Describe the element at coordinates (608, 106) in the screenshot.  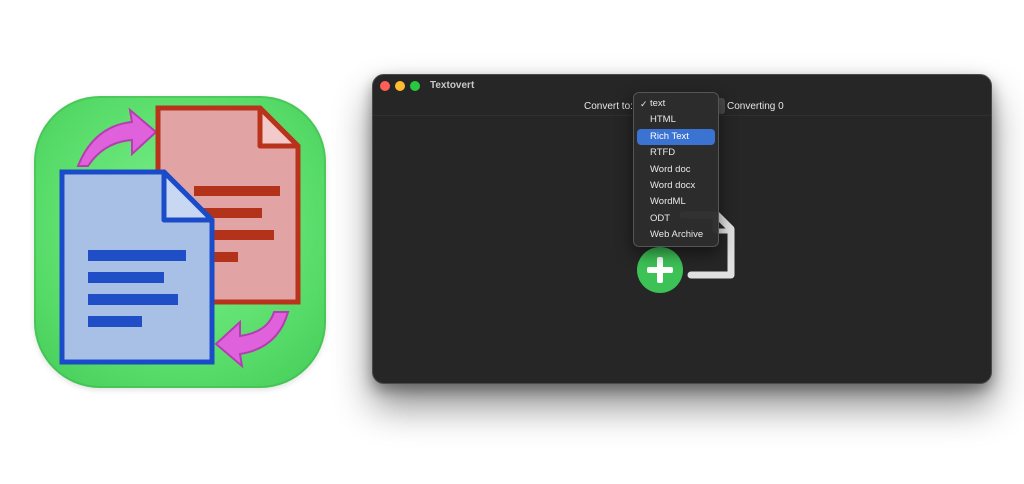
I see `convert-to-label: Convert to:` at that location.